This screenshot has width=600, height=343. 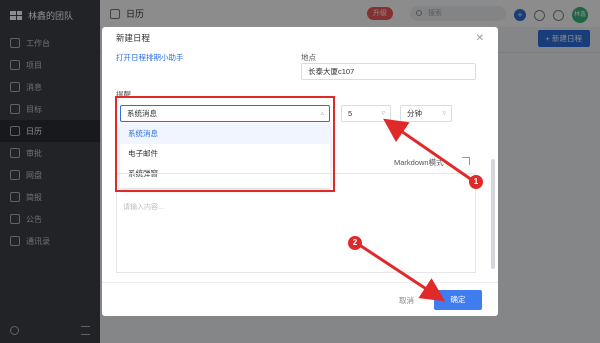 I want to click on step-badge-1: 1, so click(x=476, y=182).